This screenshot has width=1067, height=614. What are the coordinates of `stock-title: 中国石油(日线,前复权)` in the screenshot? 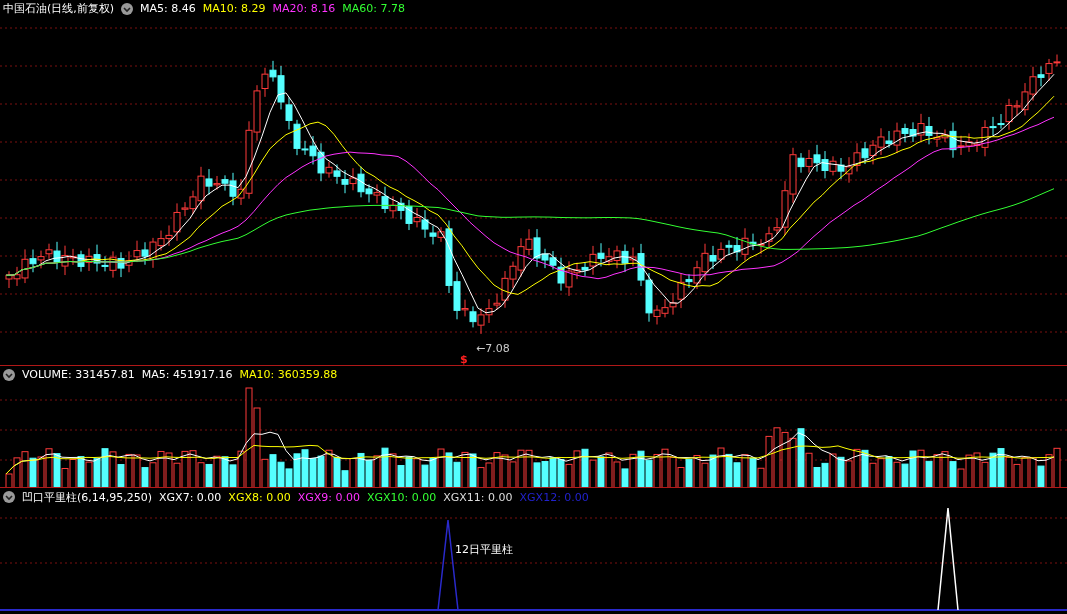 It's located at (59, 8).